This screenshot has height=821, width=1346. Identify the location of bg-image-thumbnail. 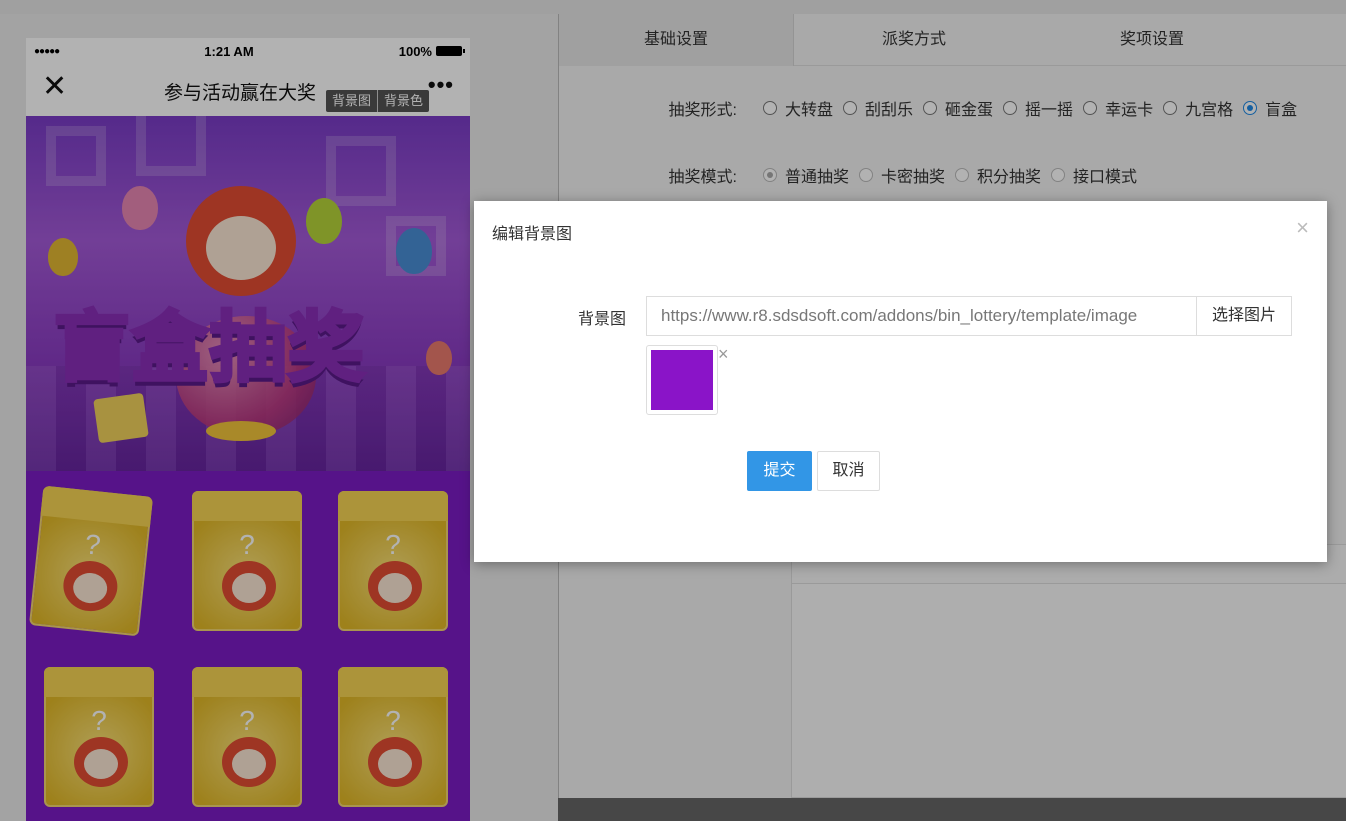
(682, 380).